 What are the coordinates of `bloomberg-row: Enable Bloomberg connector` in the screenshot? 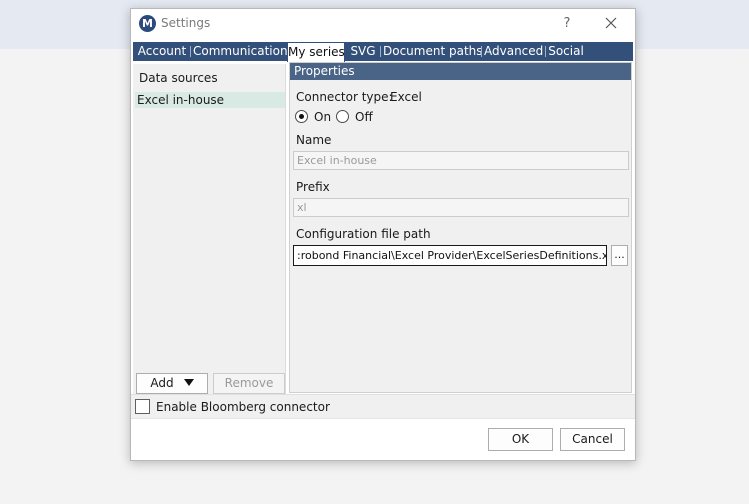 It's located at (383, 406).